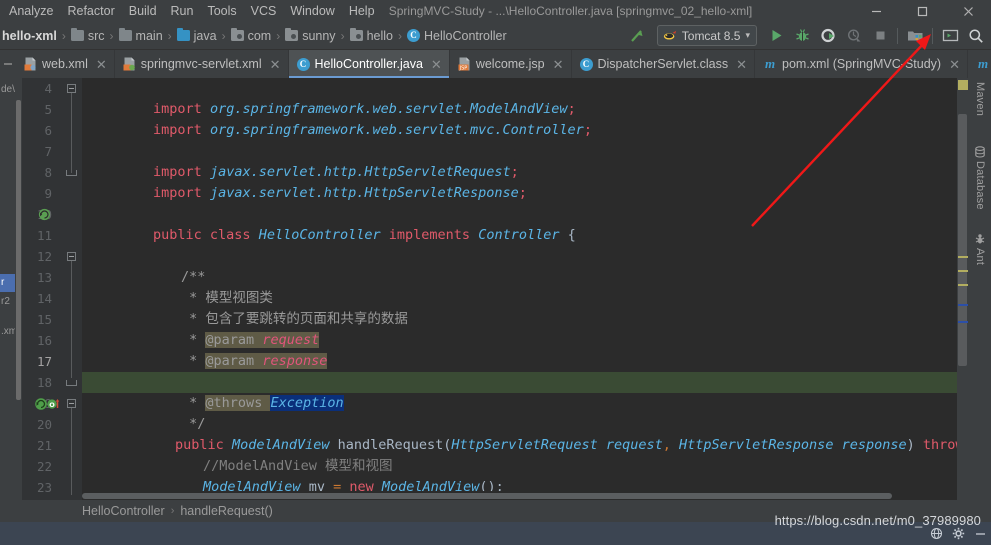  I want to click on code-line-19: */, so click(519, 412).